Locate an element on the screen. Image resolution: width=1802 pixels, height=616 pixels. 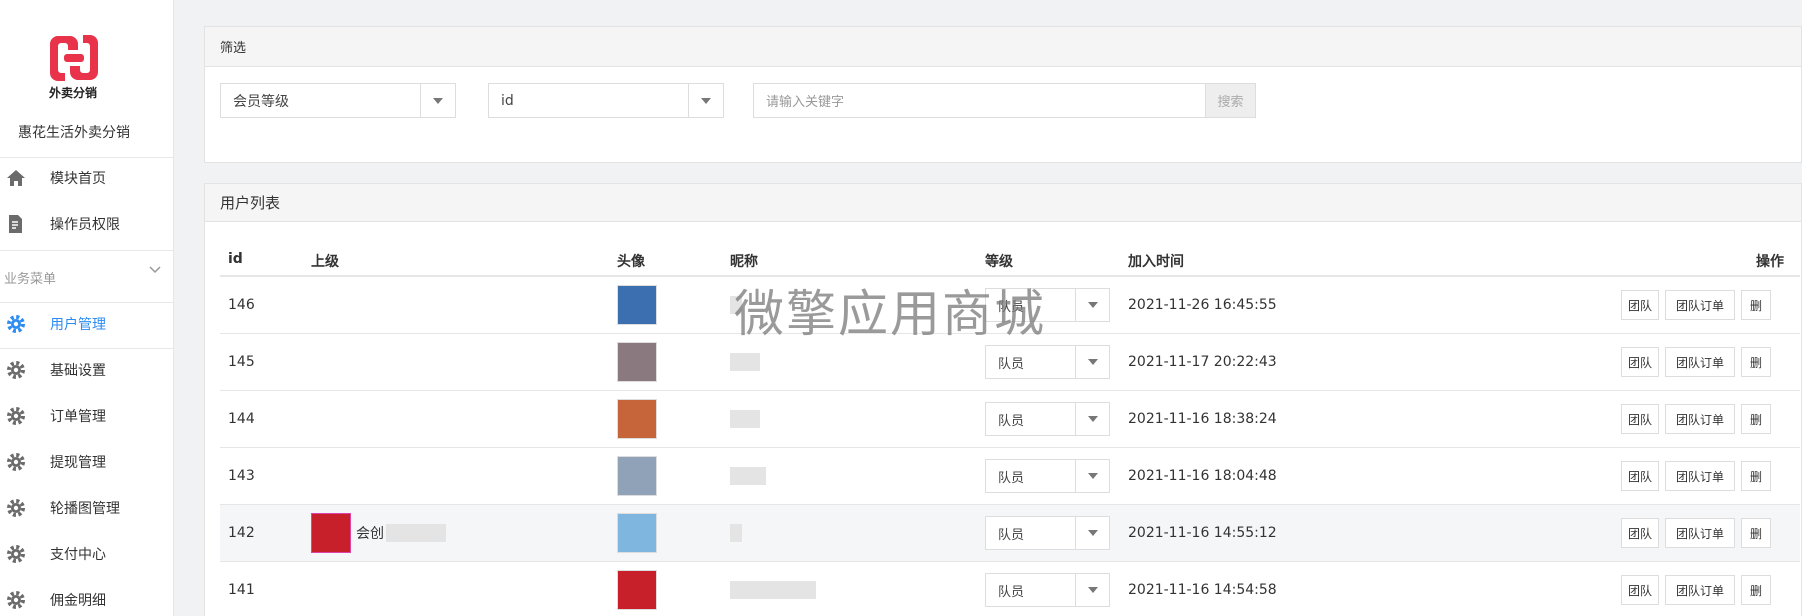
brand-logo-text: 外卖分销 is located at coordinates (72, 93).